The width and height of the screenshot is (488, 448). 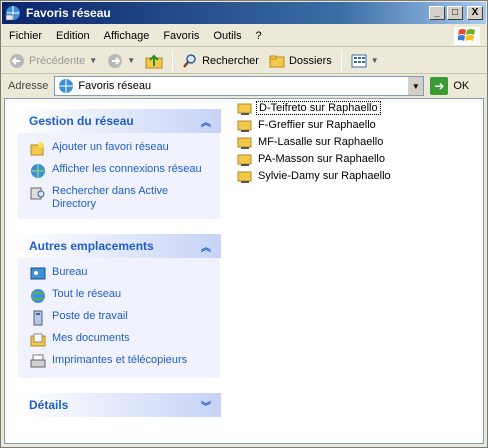 I want to click on search-label: Rechercher, so click(x=230, y=60).